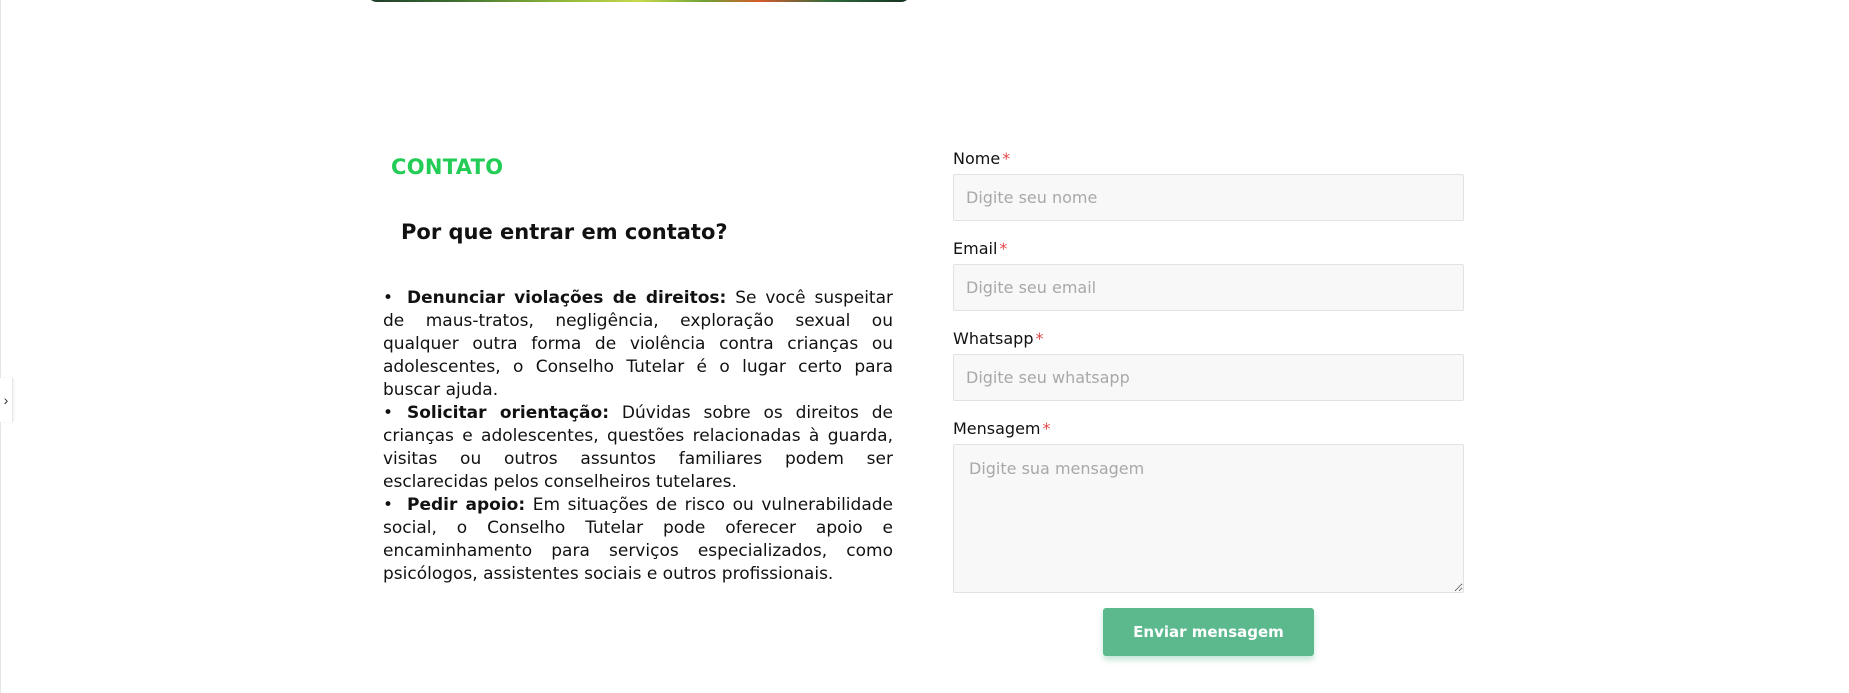  I want to click on section-label: CONTATO, so click(447, 167).